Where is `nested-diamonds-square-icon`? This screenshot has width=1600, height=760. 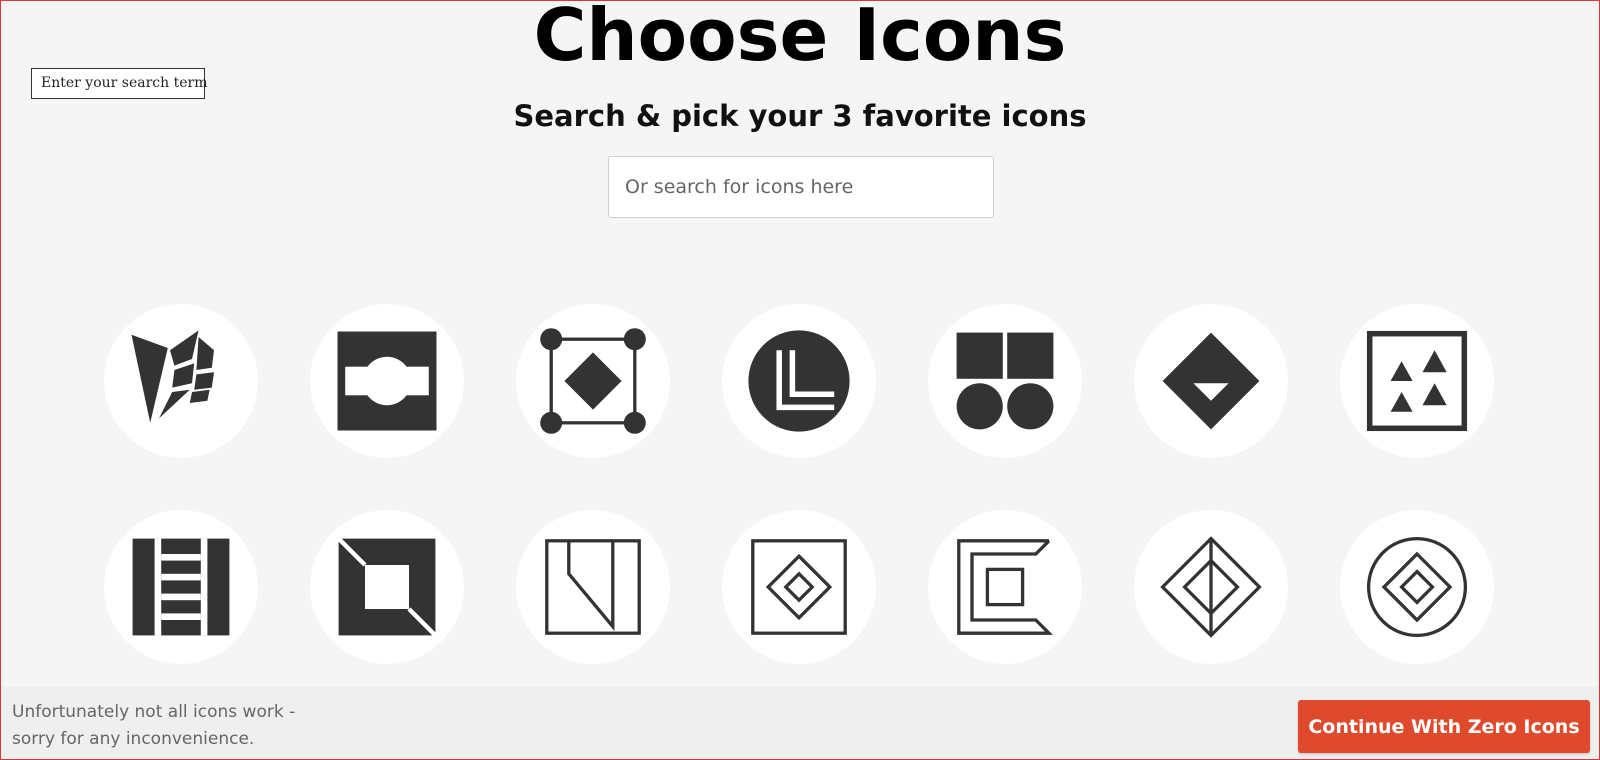
nested-diamonds-square-icon is located at coordinates (799, 587).